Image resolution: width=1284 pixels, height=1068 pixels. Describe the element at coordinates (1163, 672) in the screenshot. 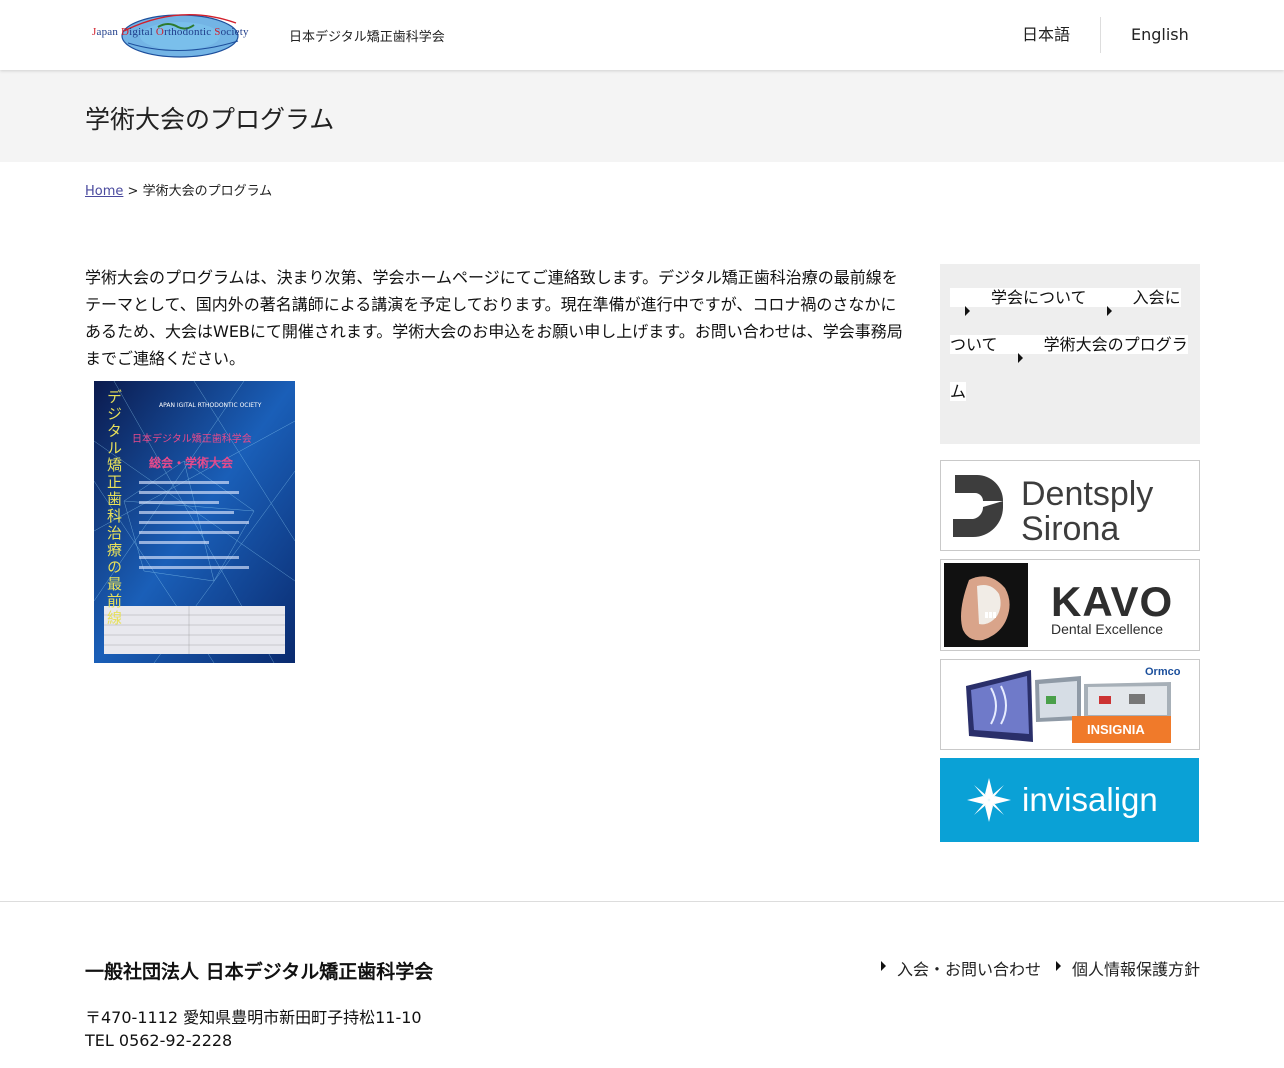

I see `ormco-brand: Ormco` at that location.